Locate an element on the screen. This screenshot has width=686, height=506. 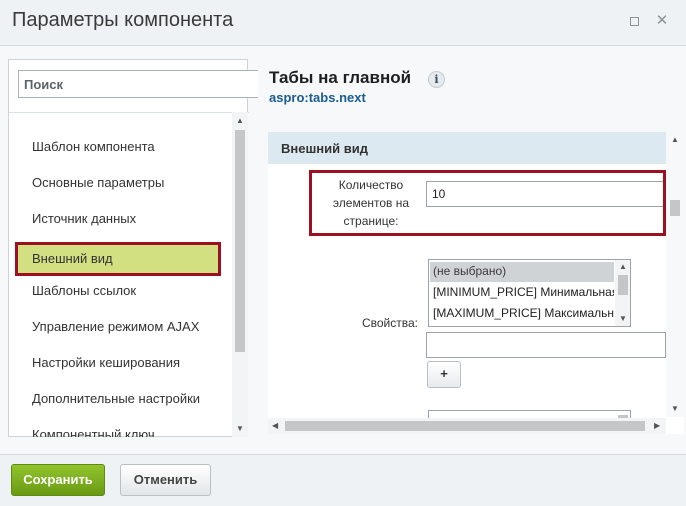
sidebar-item-template: Шаблон компонента is located at coordinates (118, 147).